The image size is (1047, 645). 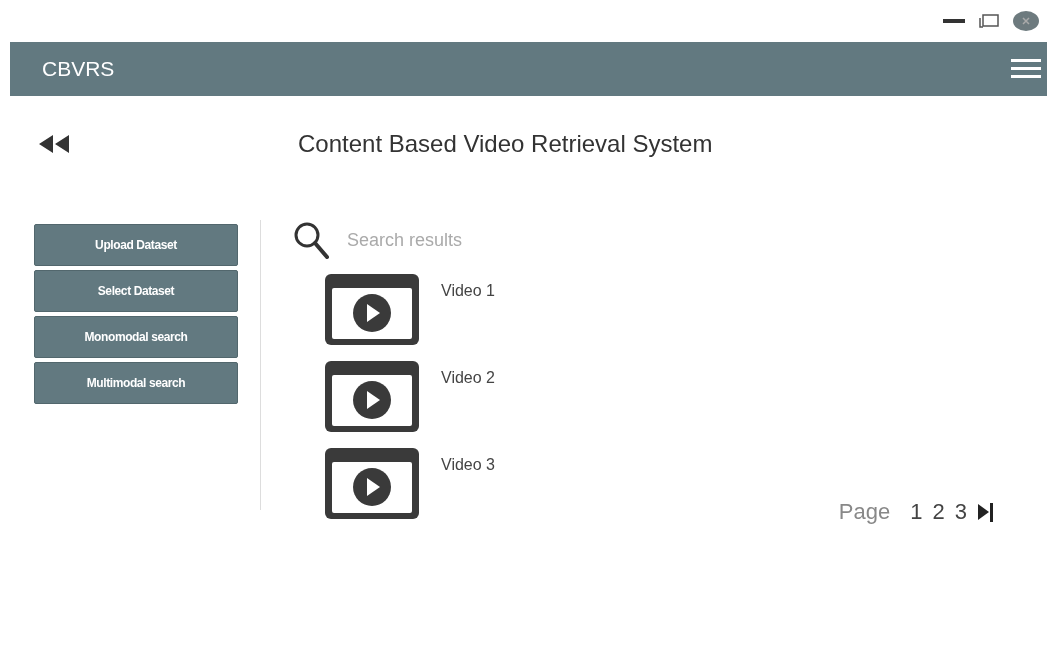 What do you see at coordinates (311, 240) in the screenshot?
I see `search-icon` at bounding box center [311, 240].